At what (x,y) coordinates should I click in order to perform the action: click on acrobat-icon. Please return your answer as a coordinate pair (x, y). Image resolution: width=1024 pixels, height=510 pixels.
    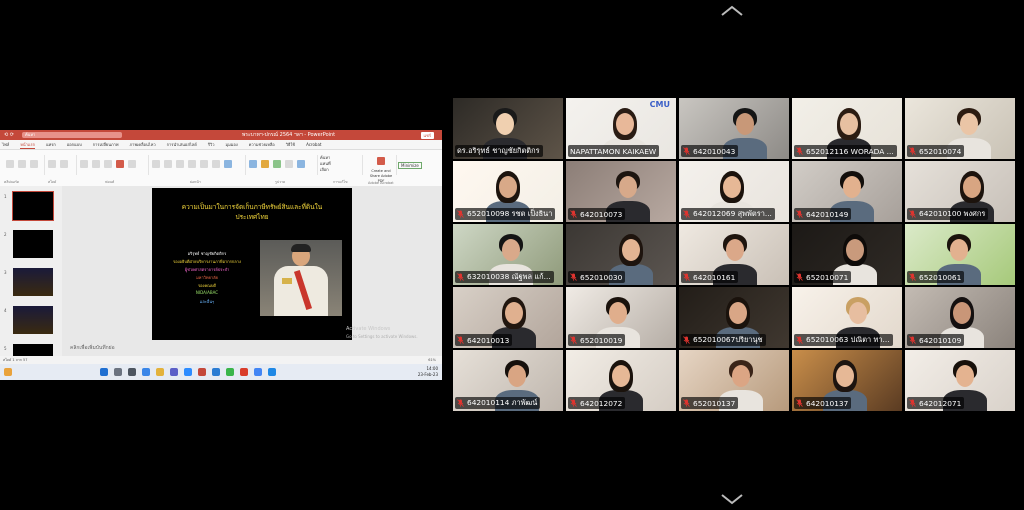
    Looking at the image, I should click on (244, 372).